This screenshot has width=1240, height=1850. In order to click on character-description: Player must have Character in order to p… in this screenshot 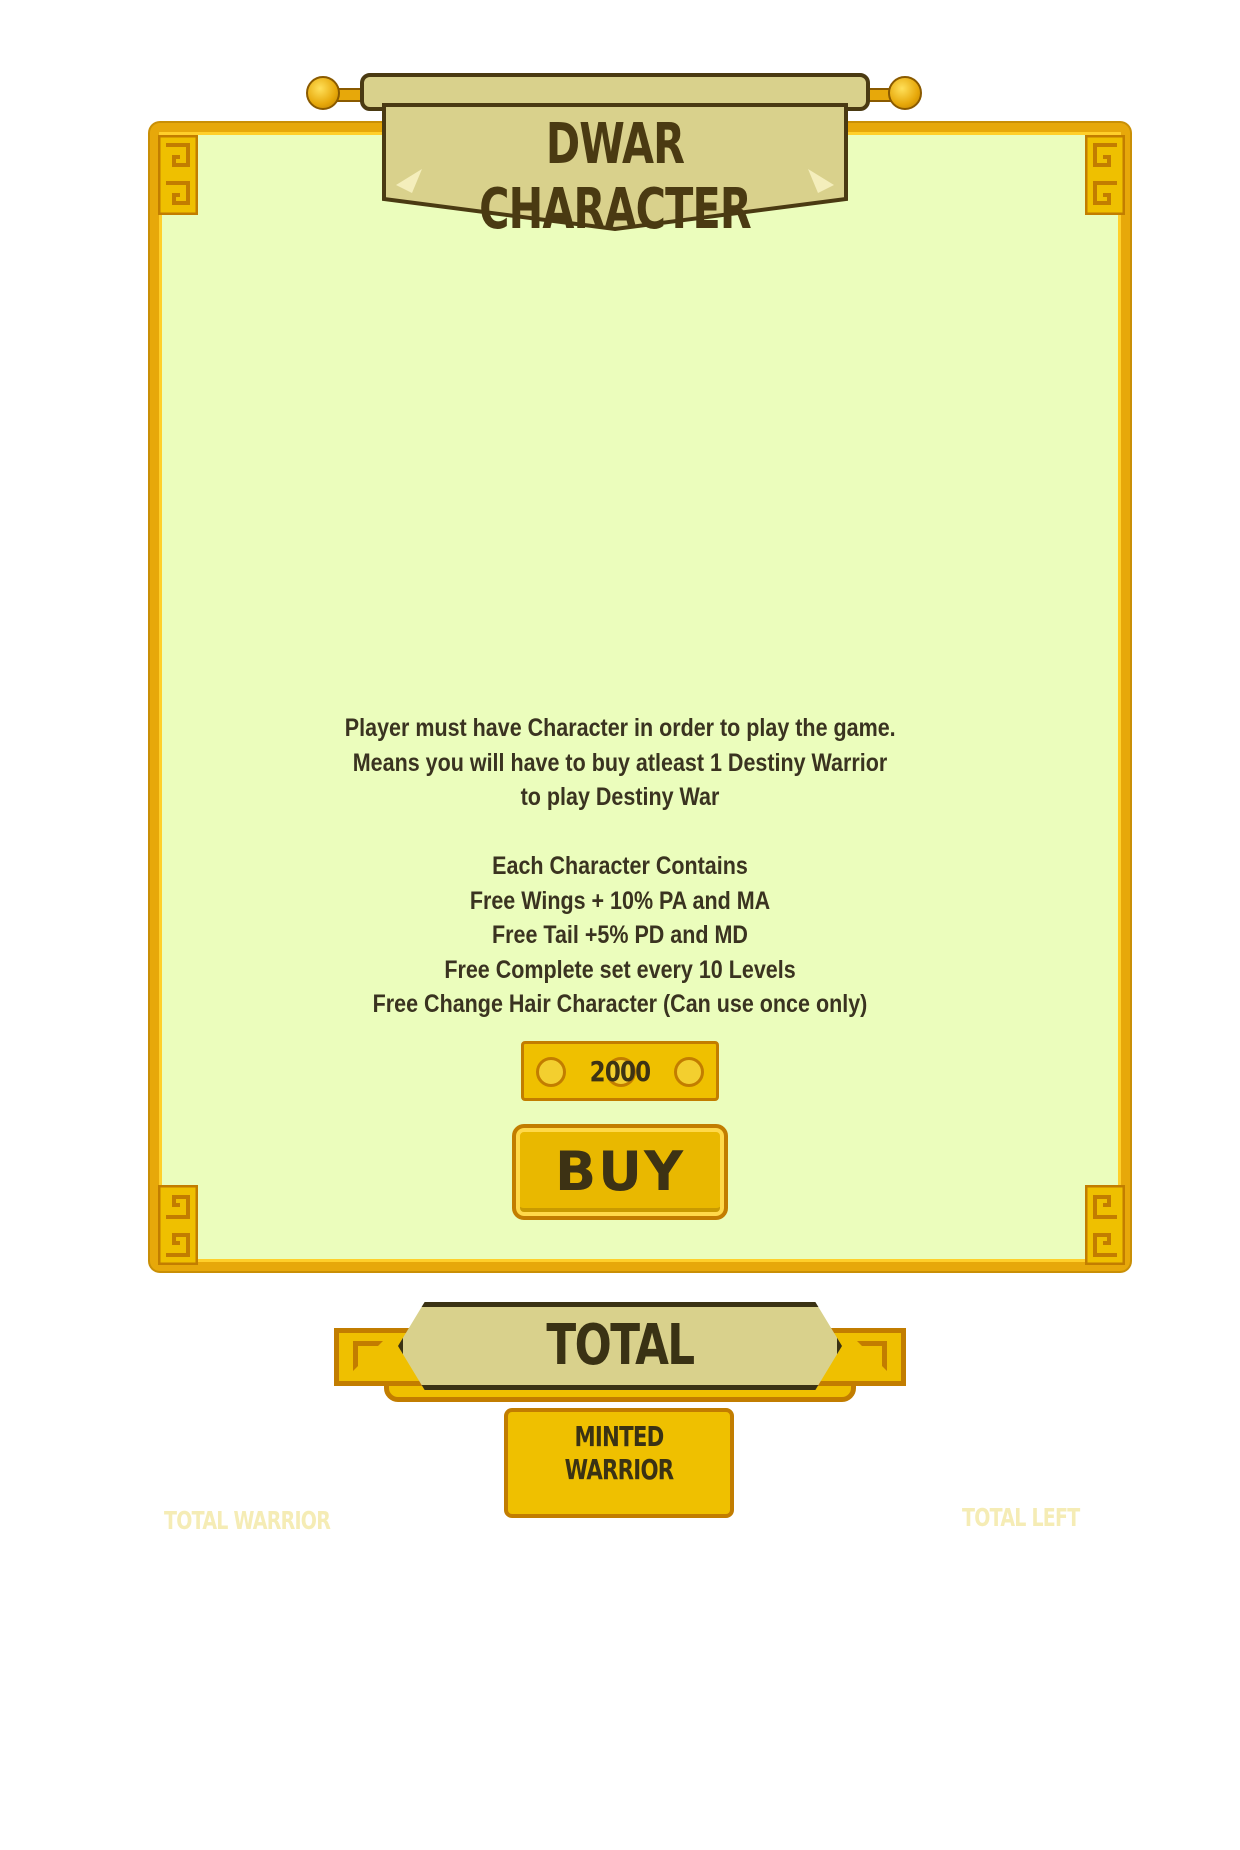, I will do `click(620, 866)`.